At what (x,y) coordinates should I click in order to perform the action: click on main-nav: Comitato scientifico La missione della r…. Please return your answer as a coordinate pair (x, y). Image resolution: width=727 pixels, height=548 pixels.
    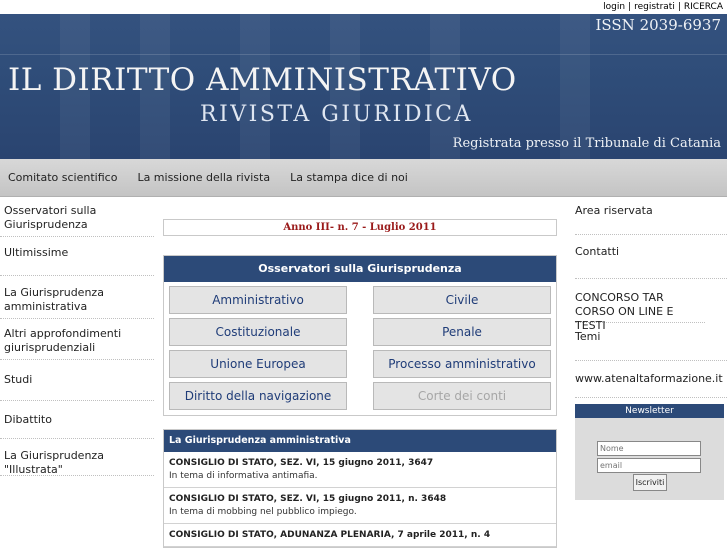
    Looking at the image, I should click on (363, 178).